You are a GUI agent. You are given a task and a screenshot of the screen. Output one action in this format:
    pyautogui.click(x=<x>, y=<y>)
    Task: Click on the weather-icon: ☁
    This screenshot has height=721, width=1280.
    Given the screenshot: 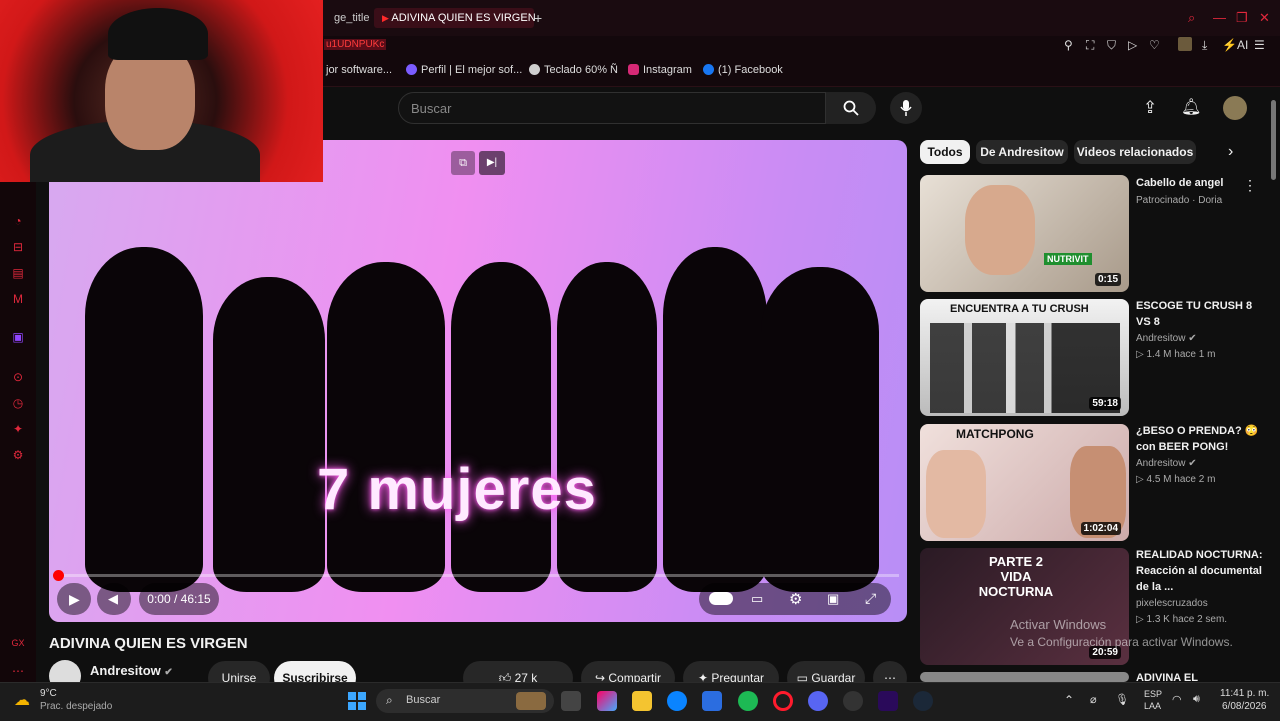 What is the action you would take?
    pyautogui.click(x=22, y=700)
    